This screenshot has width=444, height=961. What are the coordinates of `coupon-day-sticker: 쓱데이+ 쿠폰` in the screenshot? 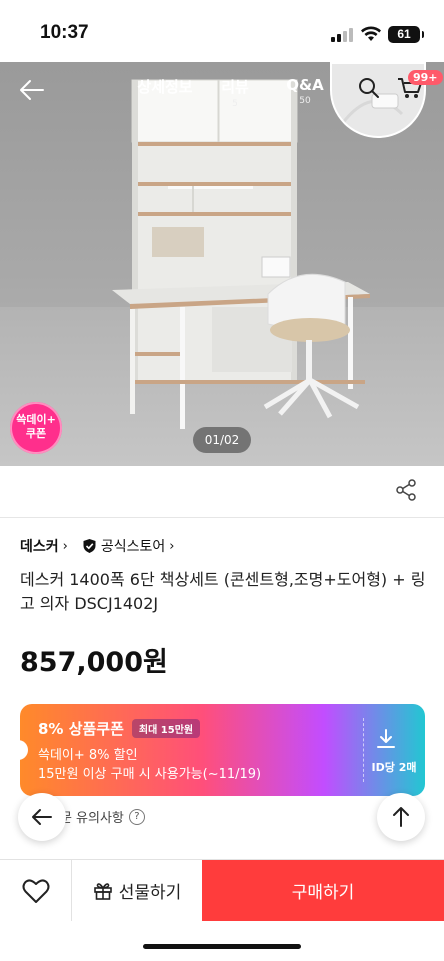 It's located at (36, 428).